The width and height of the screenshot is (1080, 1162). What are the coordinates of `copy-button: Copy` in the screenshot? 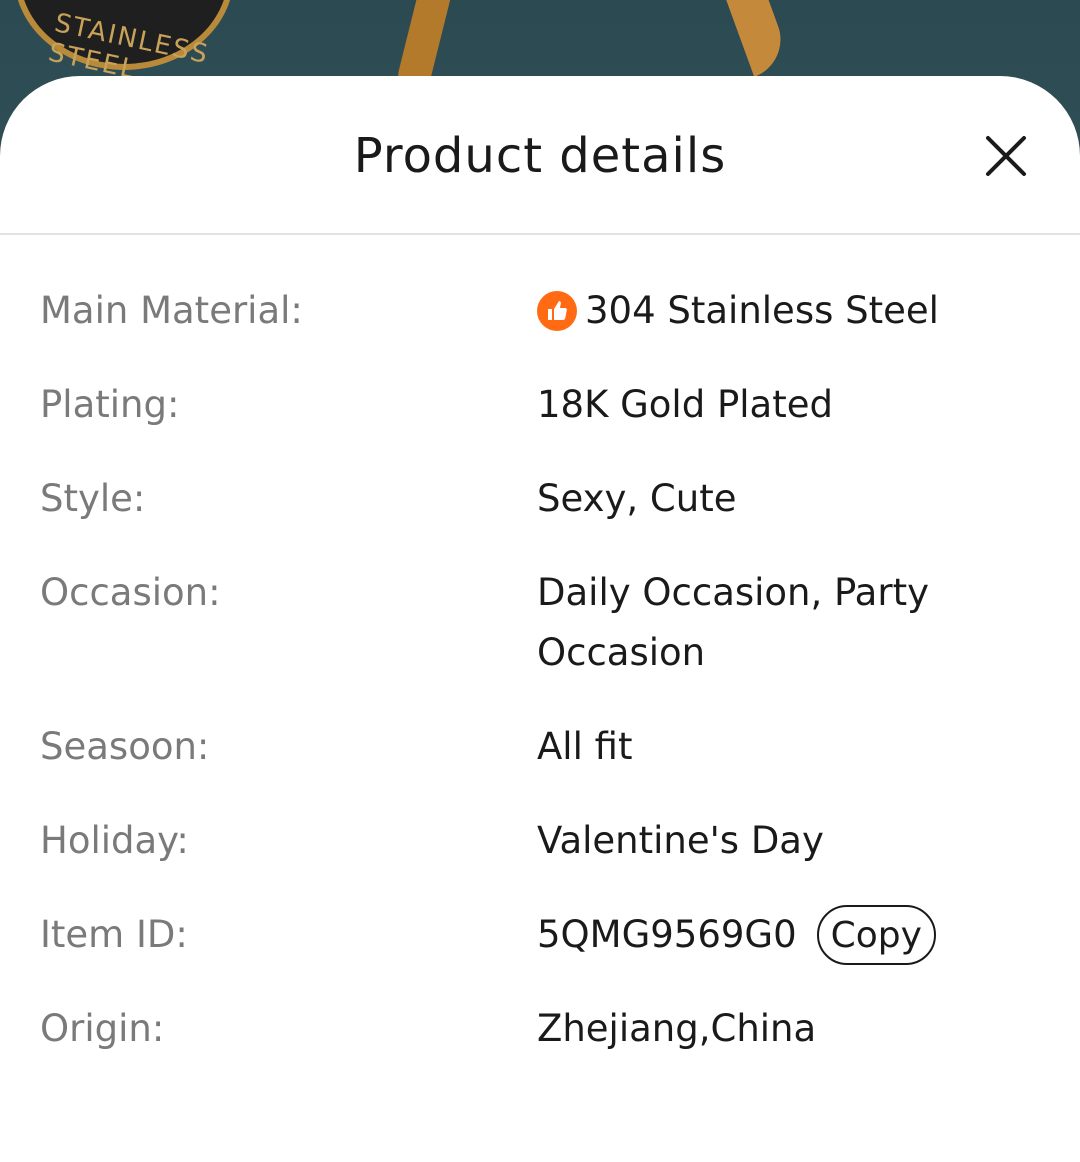 It's located at (876, 935).